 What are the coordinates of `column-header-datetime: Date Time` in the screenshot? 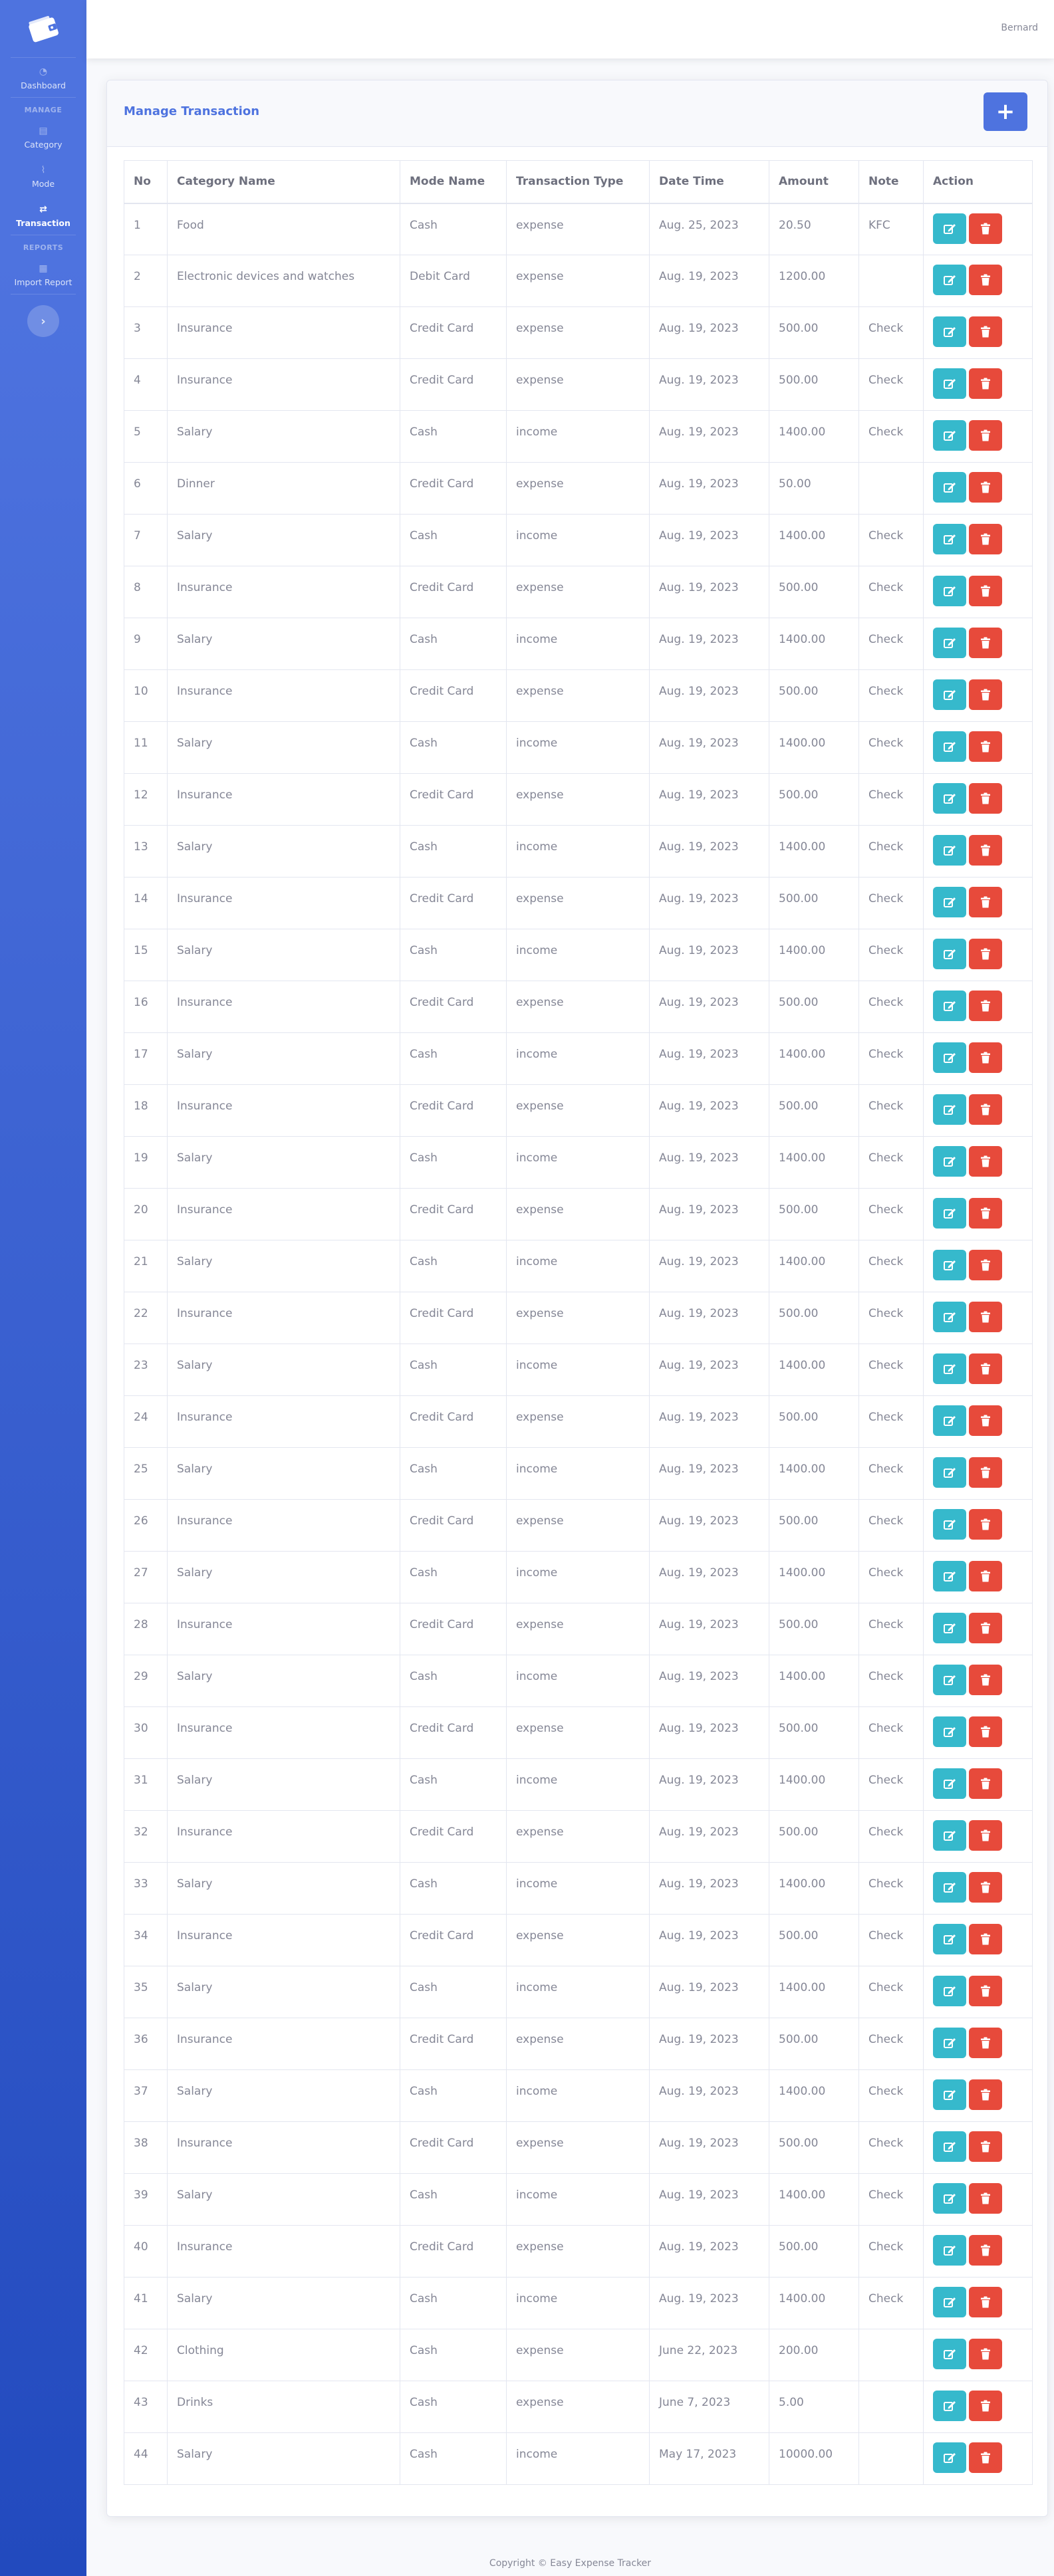 It's located at (709, 182).